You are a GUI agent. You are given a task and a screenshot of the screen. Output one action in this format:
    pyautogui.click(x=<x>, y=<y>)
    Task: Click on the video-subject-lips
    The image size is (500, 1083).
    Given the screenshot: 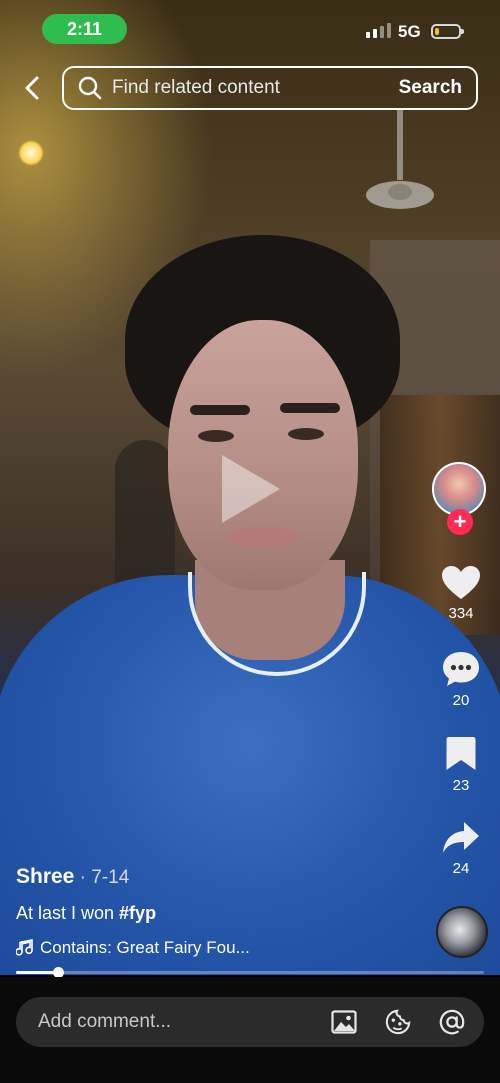 What is the action you would take?
    pyautogui.click(x=263, y=537)
    